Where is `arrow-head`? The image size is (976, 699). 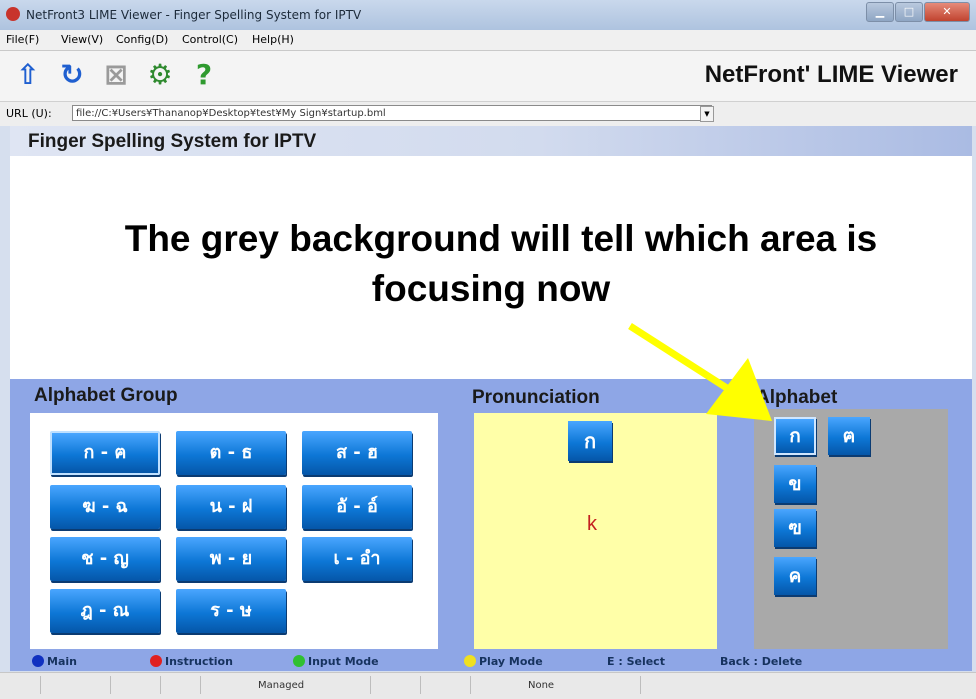 arrow-head is located at coordinates (739, 389).